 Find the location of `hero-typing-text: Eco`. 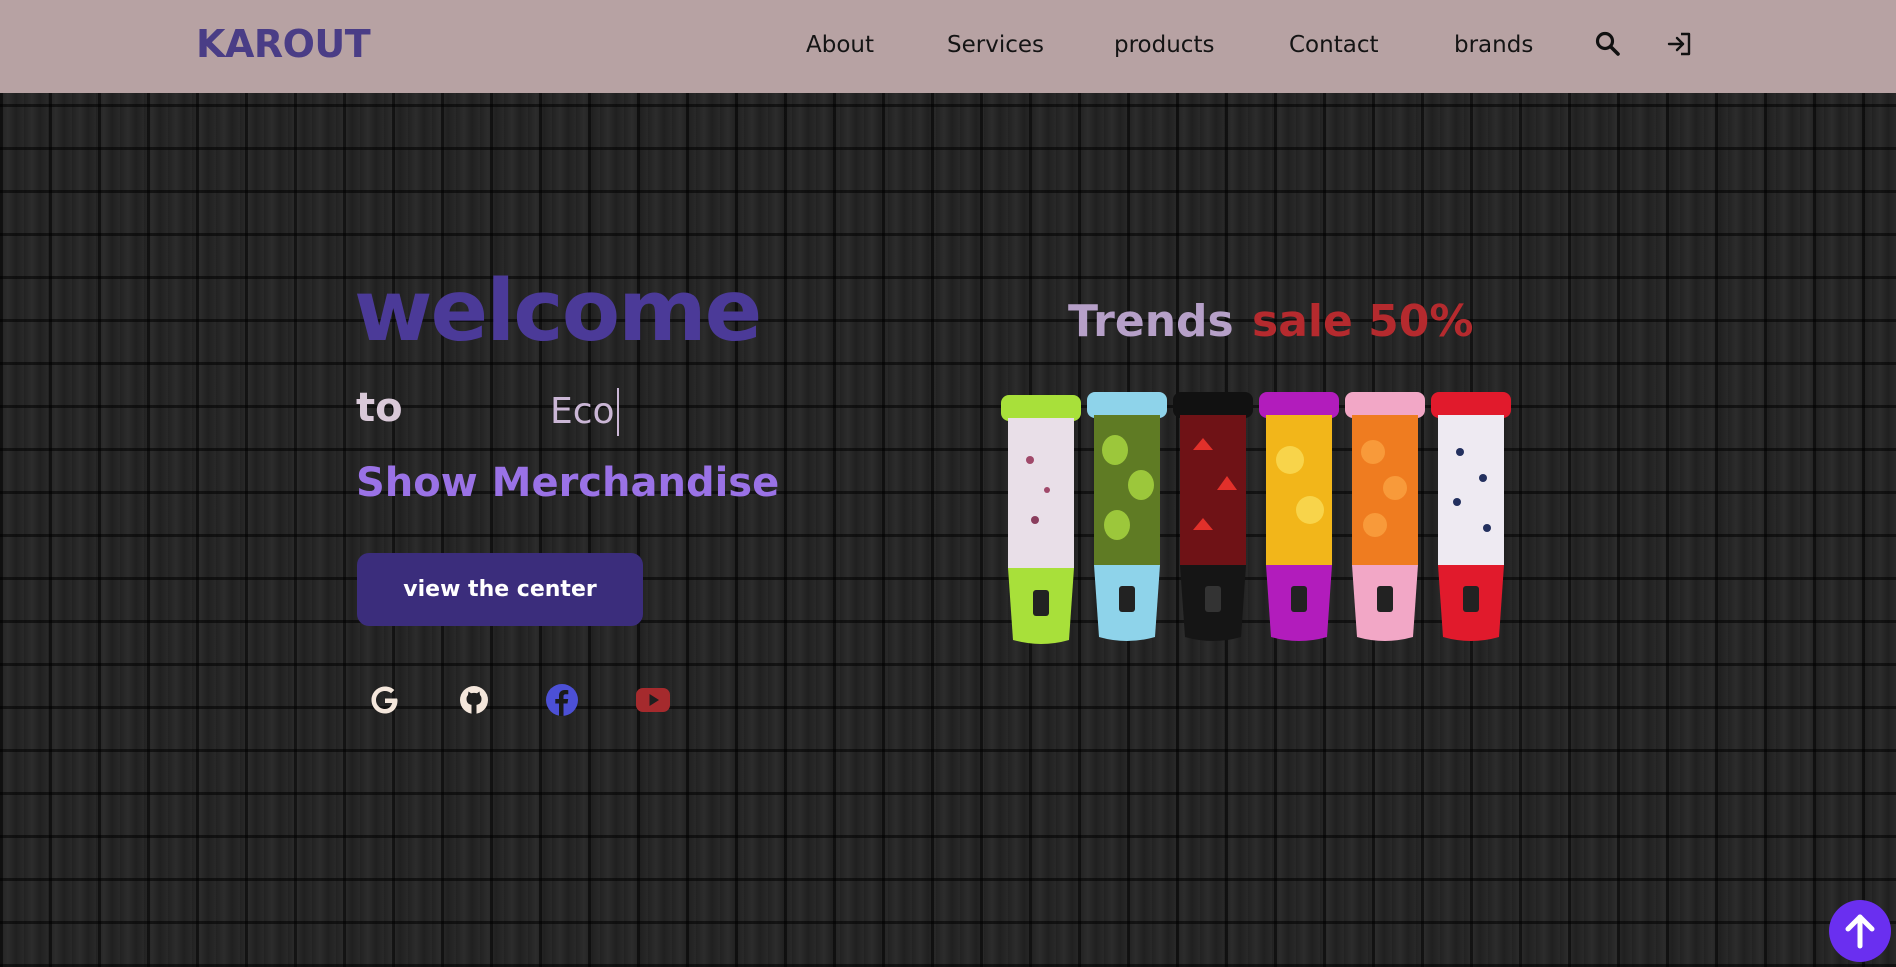

hero-typing-text: Eco is located at coordinates (584, 412).